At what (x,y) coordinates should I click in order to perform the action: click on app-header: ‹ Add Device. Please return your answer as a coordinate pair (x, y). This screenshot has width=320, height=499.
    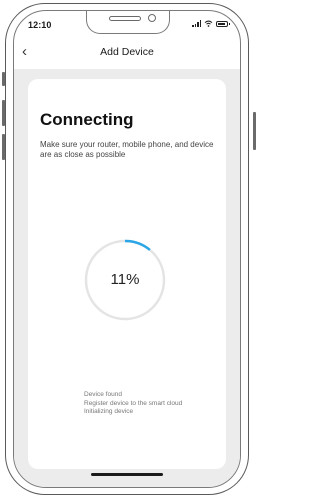
    Looking at the image, I should click on (127, 54).